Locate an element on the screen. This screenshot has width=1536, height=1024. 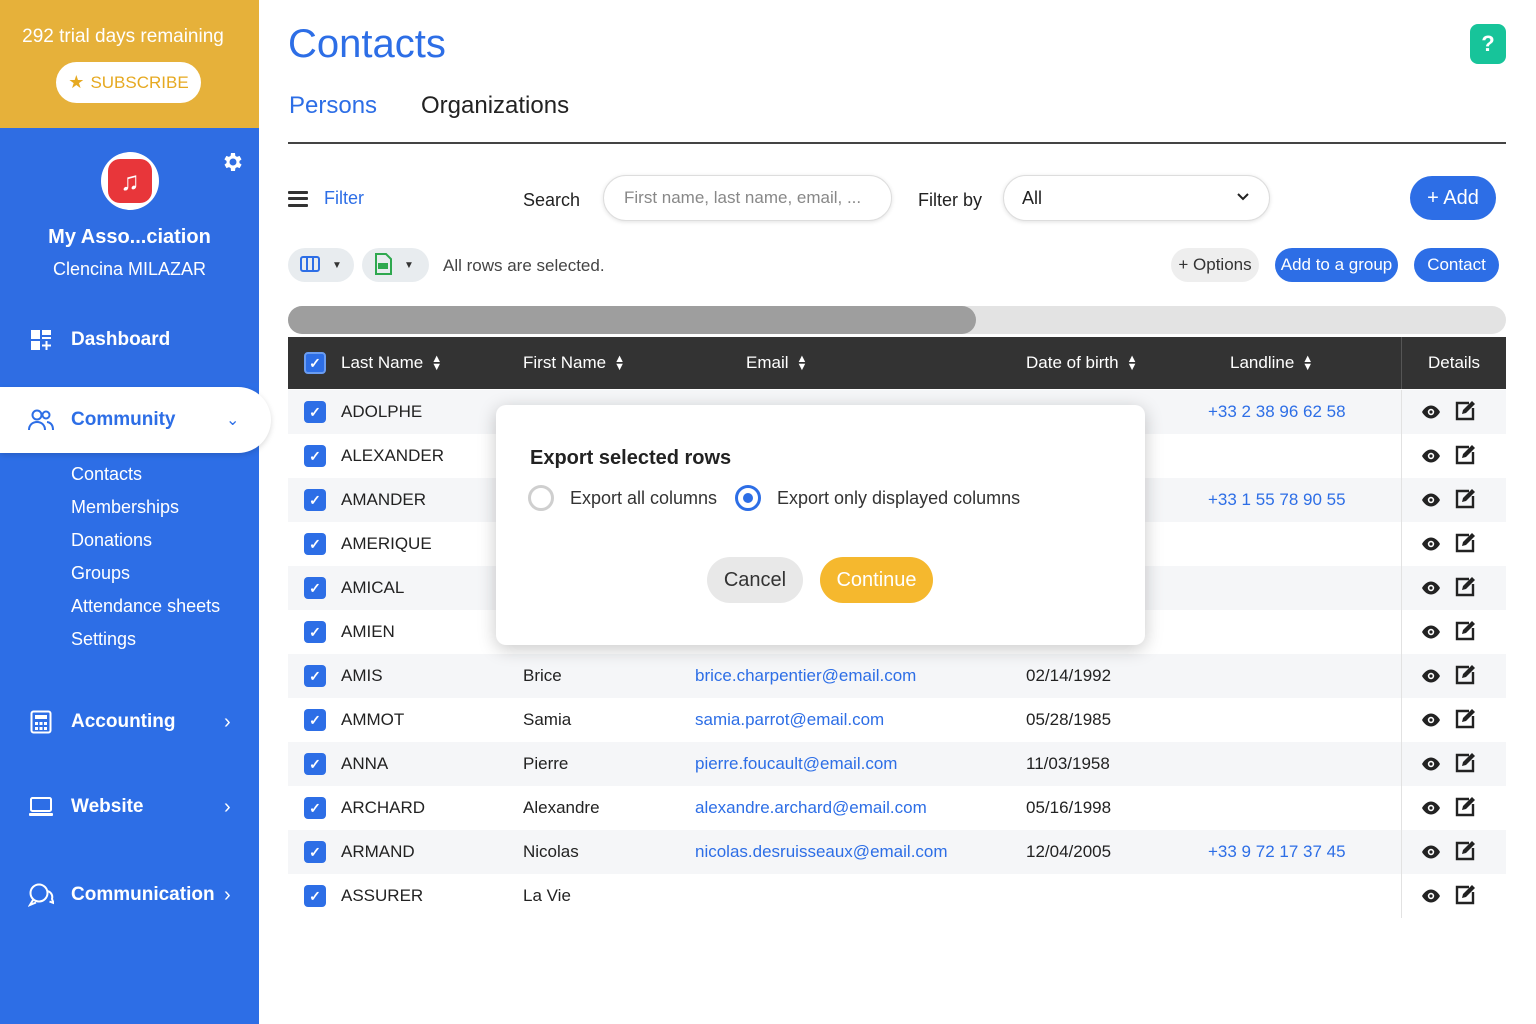
sidebar-subitem-attendance: Attendance sheets is located at coordinates (145, 606).